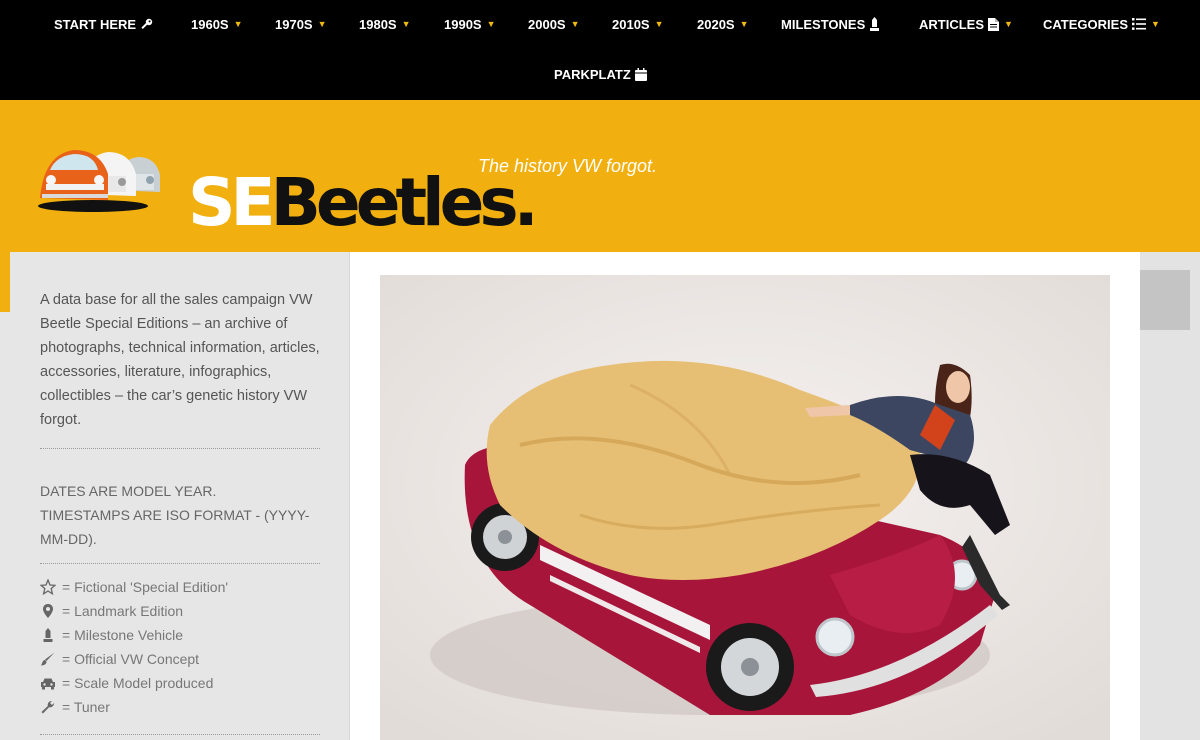 The width and height of the screenshot is (1200, 740). Describe the element at coordinates (146, 24) in the screenshot. I see `key-icon` at that location.